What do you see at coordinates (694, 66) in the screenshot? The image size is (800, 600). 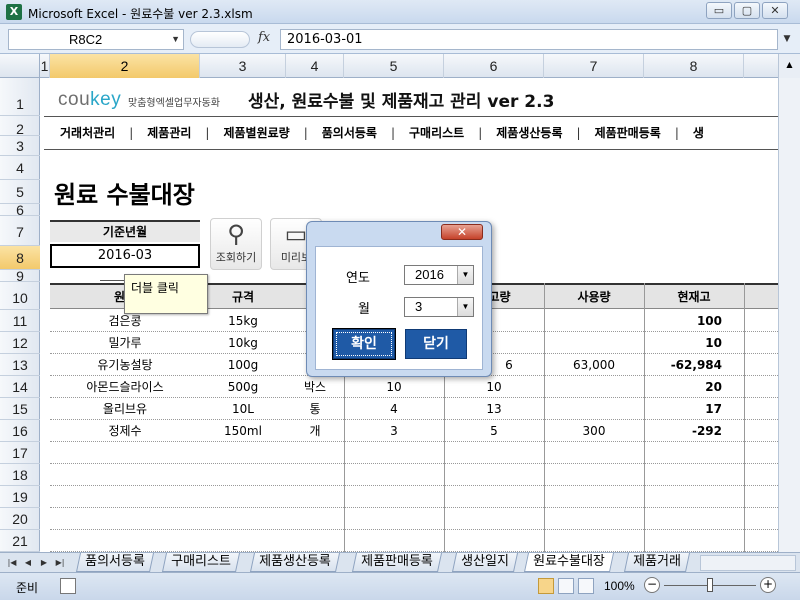 I see `column-header: 8` at bounding box center [694, 66].